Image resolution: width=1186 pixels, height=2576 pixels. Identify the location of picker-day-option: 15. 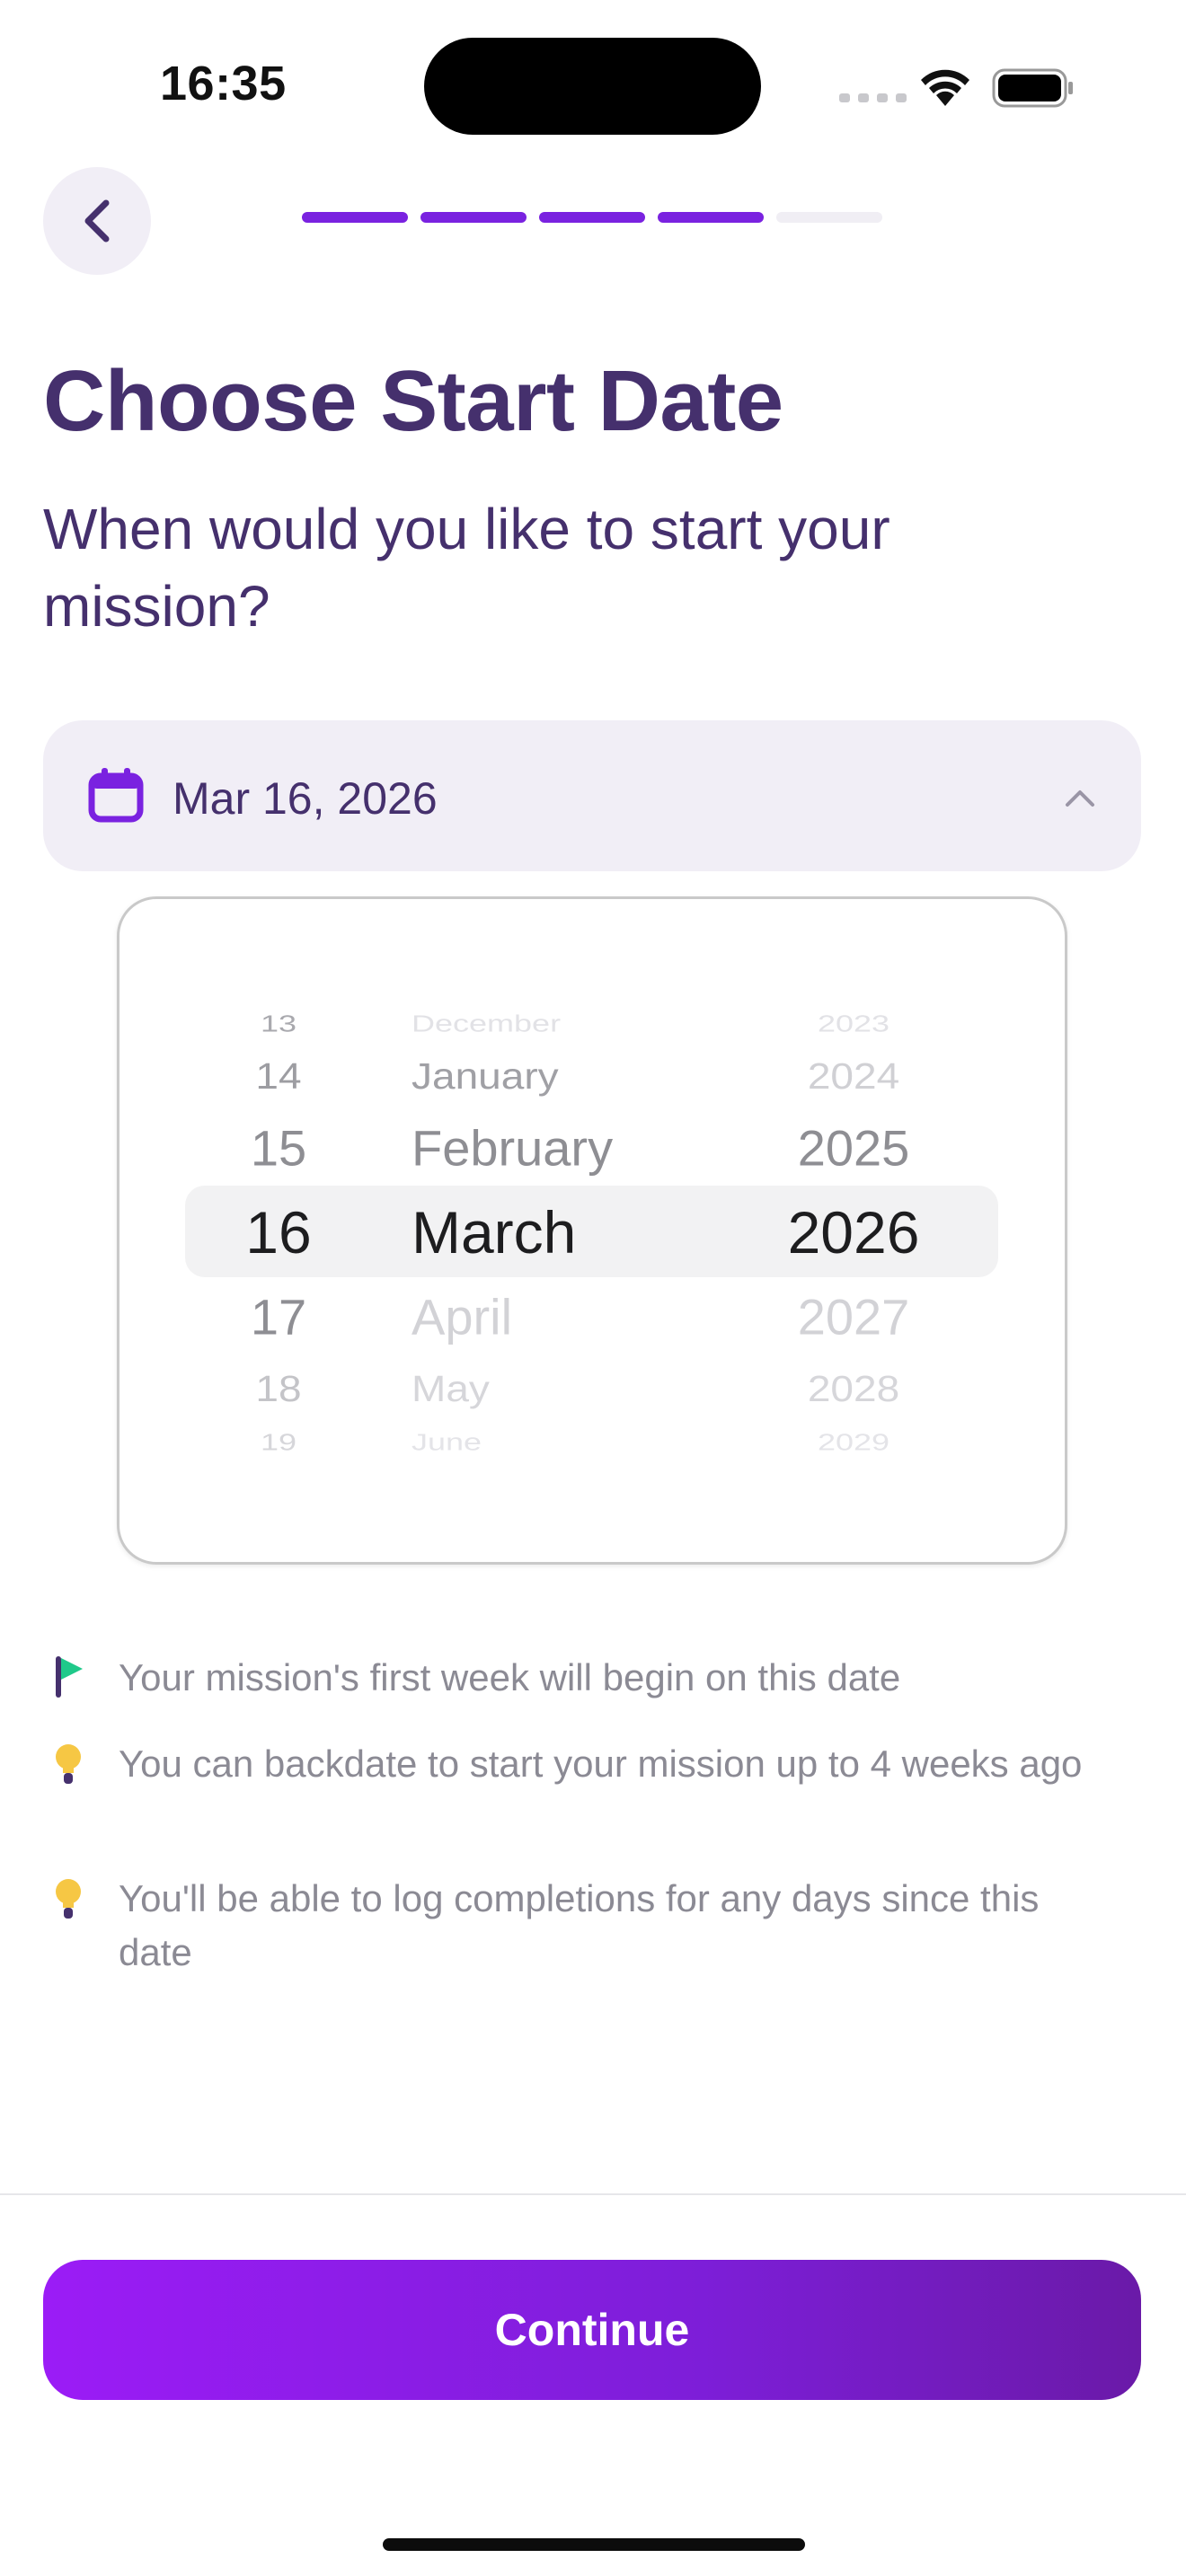
(278, 1148).